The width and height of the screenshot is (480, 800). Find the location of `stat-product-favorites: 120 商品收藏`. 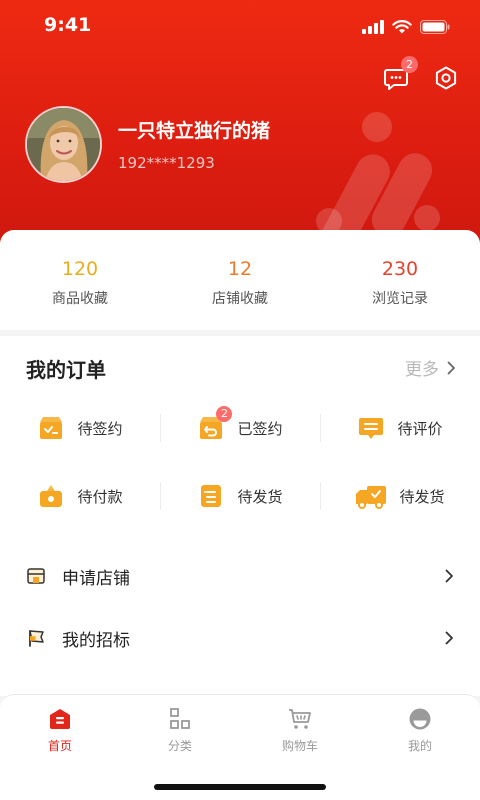

stat-product-favorites: 120 商品收藏 is located at coordinates (80, 280).